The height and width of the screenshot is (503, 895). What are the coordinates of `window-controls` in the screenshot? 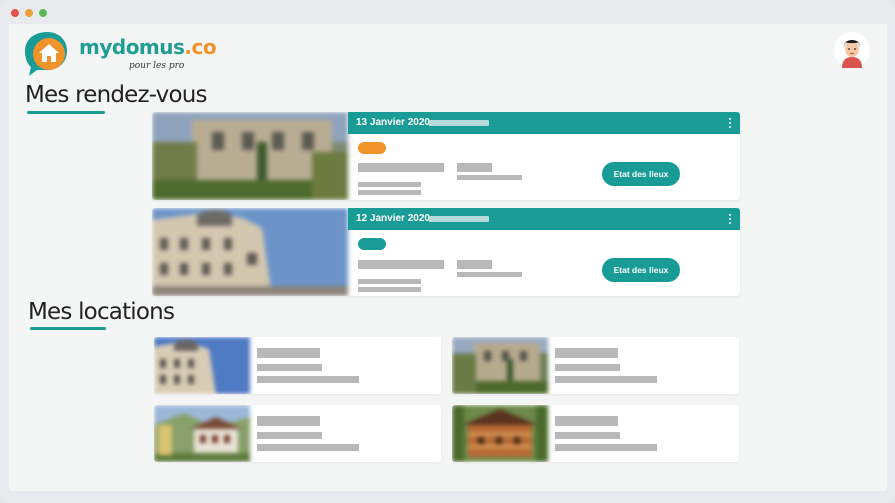 It's located at (29, 13).